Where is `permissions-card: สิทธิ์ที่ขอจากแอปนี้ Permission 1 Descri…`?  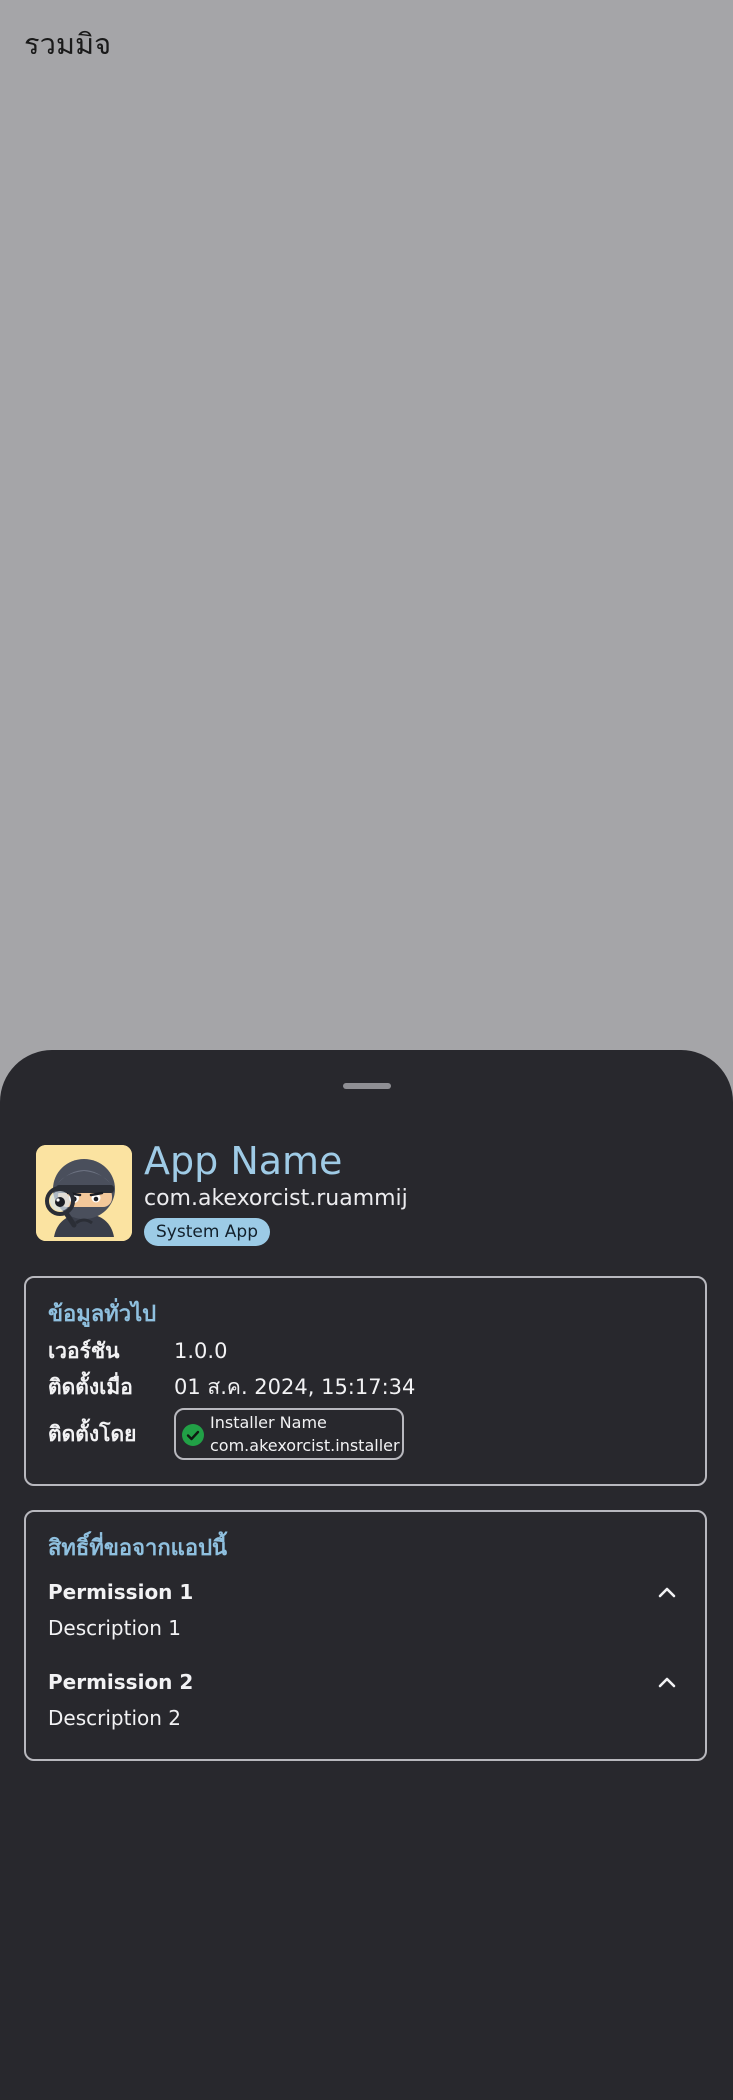 permissions-card: สิทธิ์ที่ขอจากแอปนี้ Permission 1 Descri… is located at coordinates (365, 1635).